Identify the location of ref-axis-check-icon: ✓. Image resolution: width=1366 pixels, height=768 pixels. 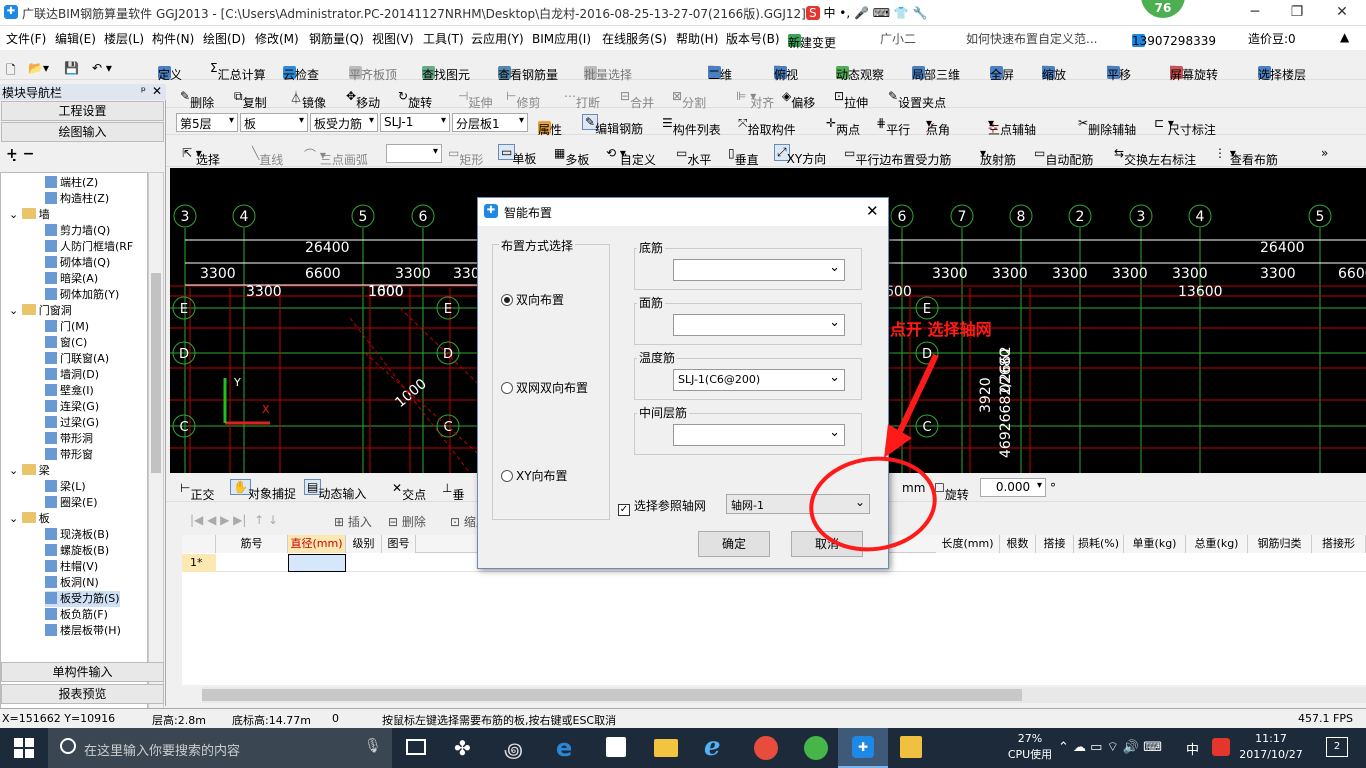
(624, 510).